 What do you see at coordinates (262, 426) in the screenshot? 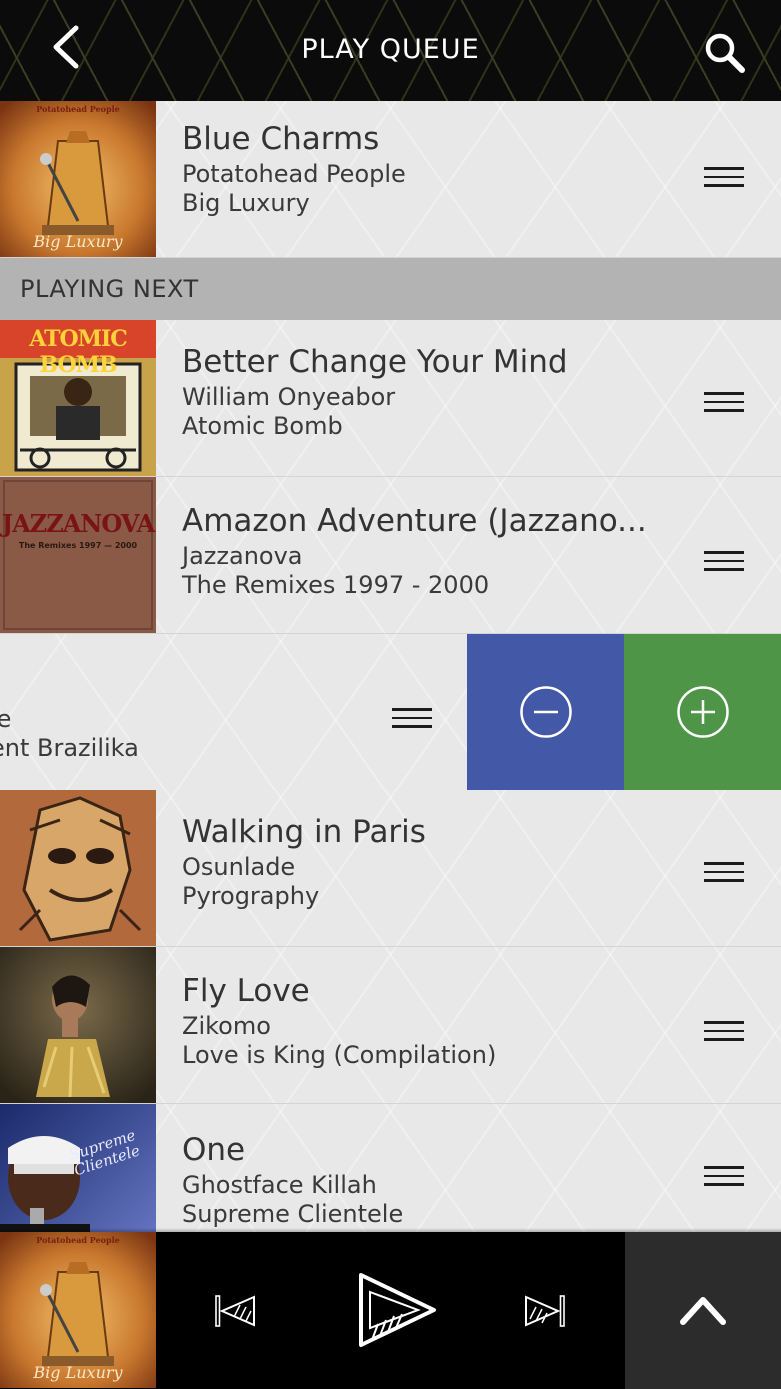
I see `album-name: Atomic Bomb` at bounding box center [262, 426].